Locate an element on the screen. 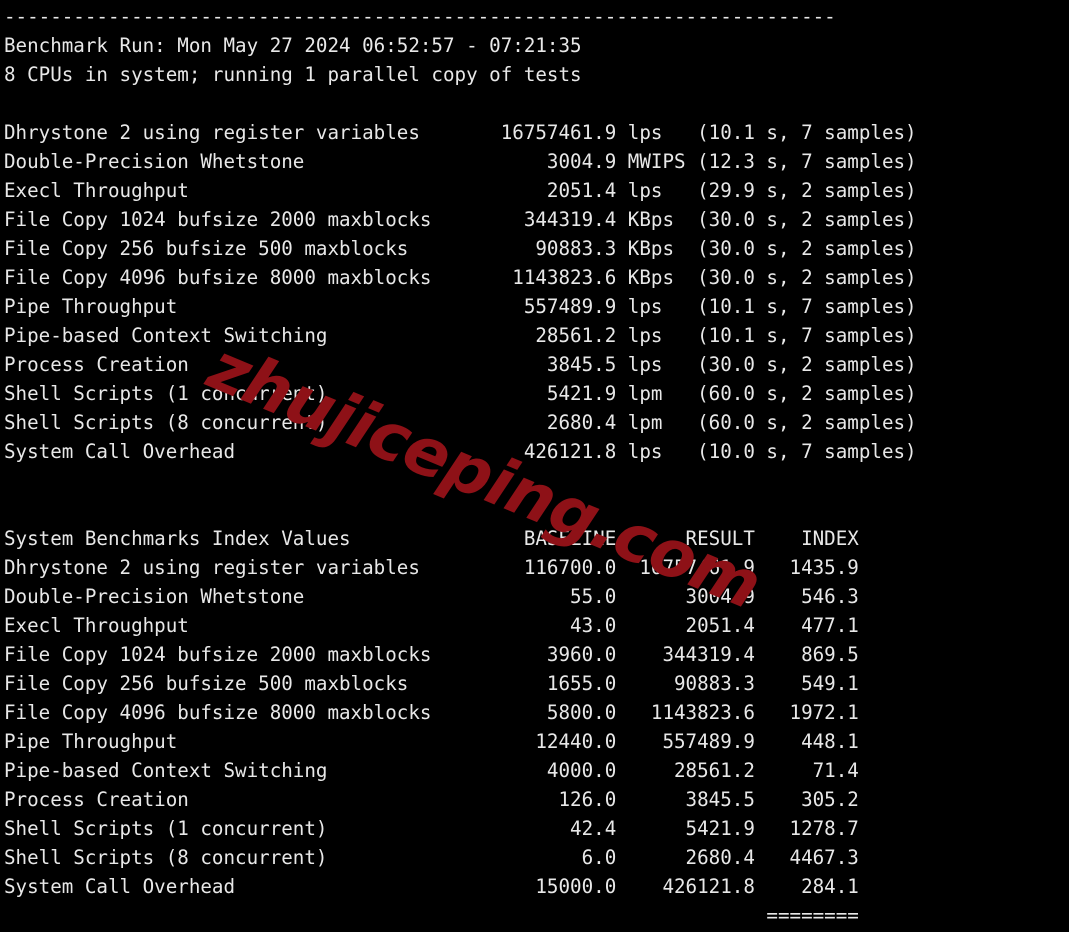  index-table-row: Execl Throughput 43.0 2051.4 477.1 is located at coordinates (431, 625).